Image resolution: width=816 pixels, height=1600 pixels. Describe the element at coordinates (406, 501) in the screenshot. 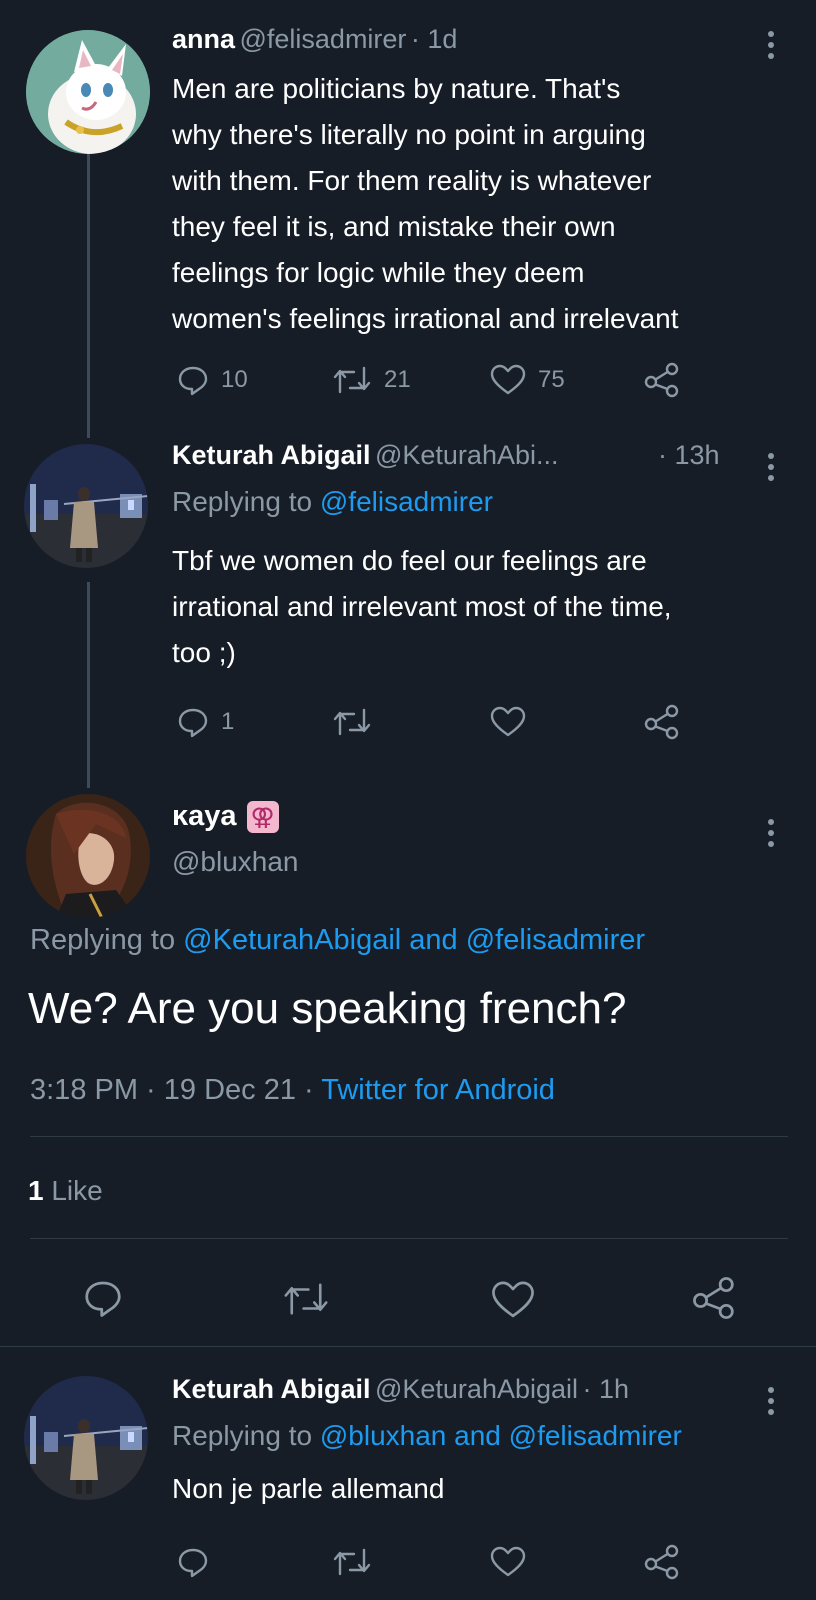

I see `reply-mention-link: @felisadmirer` at that location.